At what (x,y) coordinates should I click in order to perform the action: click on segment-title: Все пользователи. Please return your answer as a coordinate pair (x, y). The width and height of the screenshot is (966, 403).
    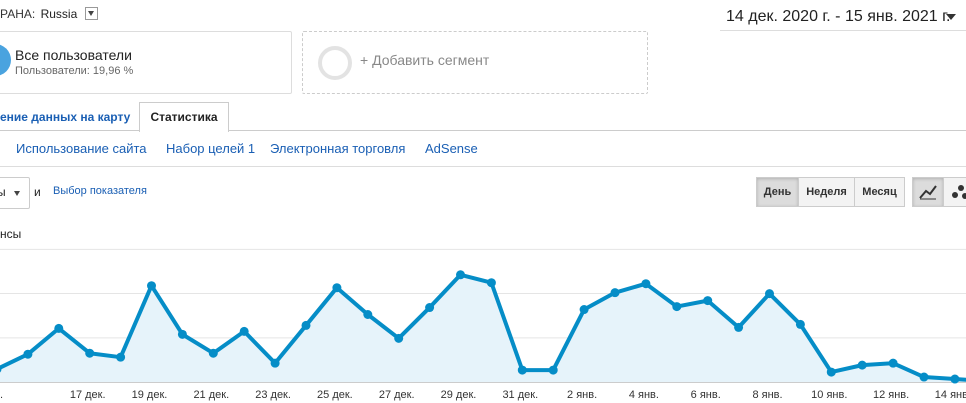
    Looking at the image, I should click on (73, 55).